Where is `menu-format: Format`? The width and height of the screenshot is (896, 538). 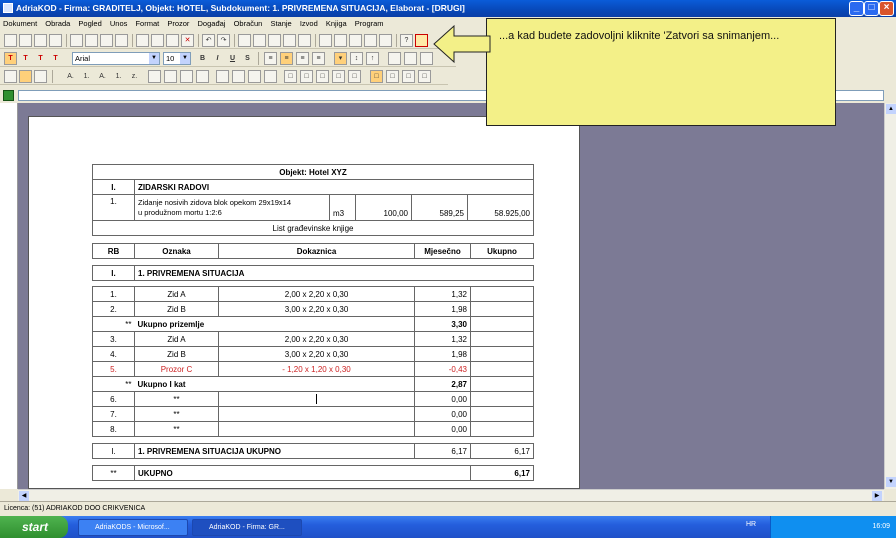
menu-format: Format is located at coordinates (147, 23).